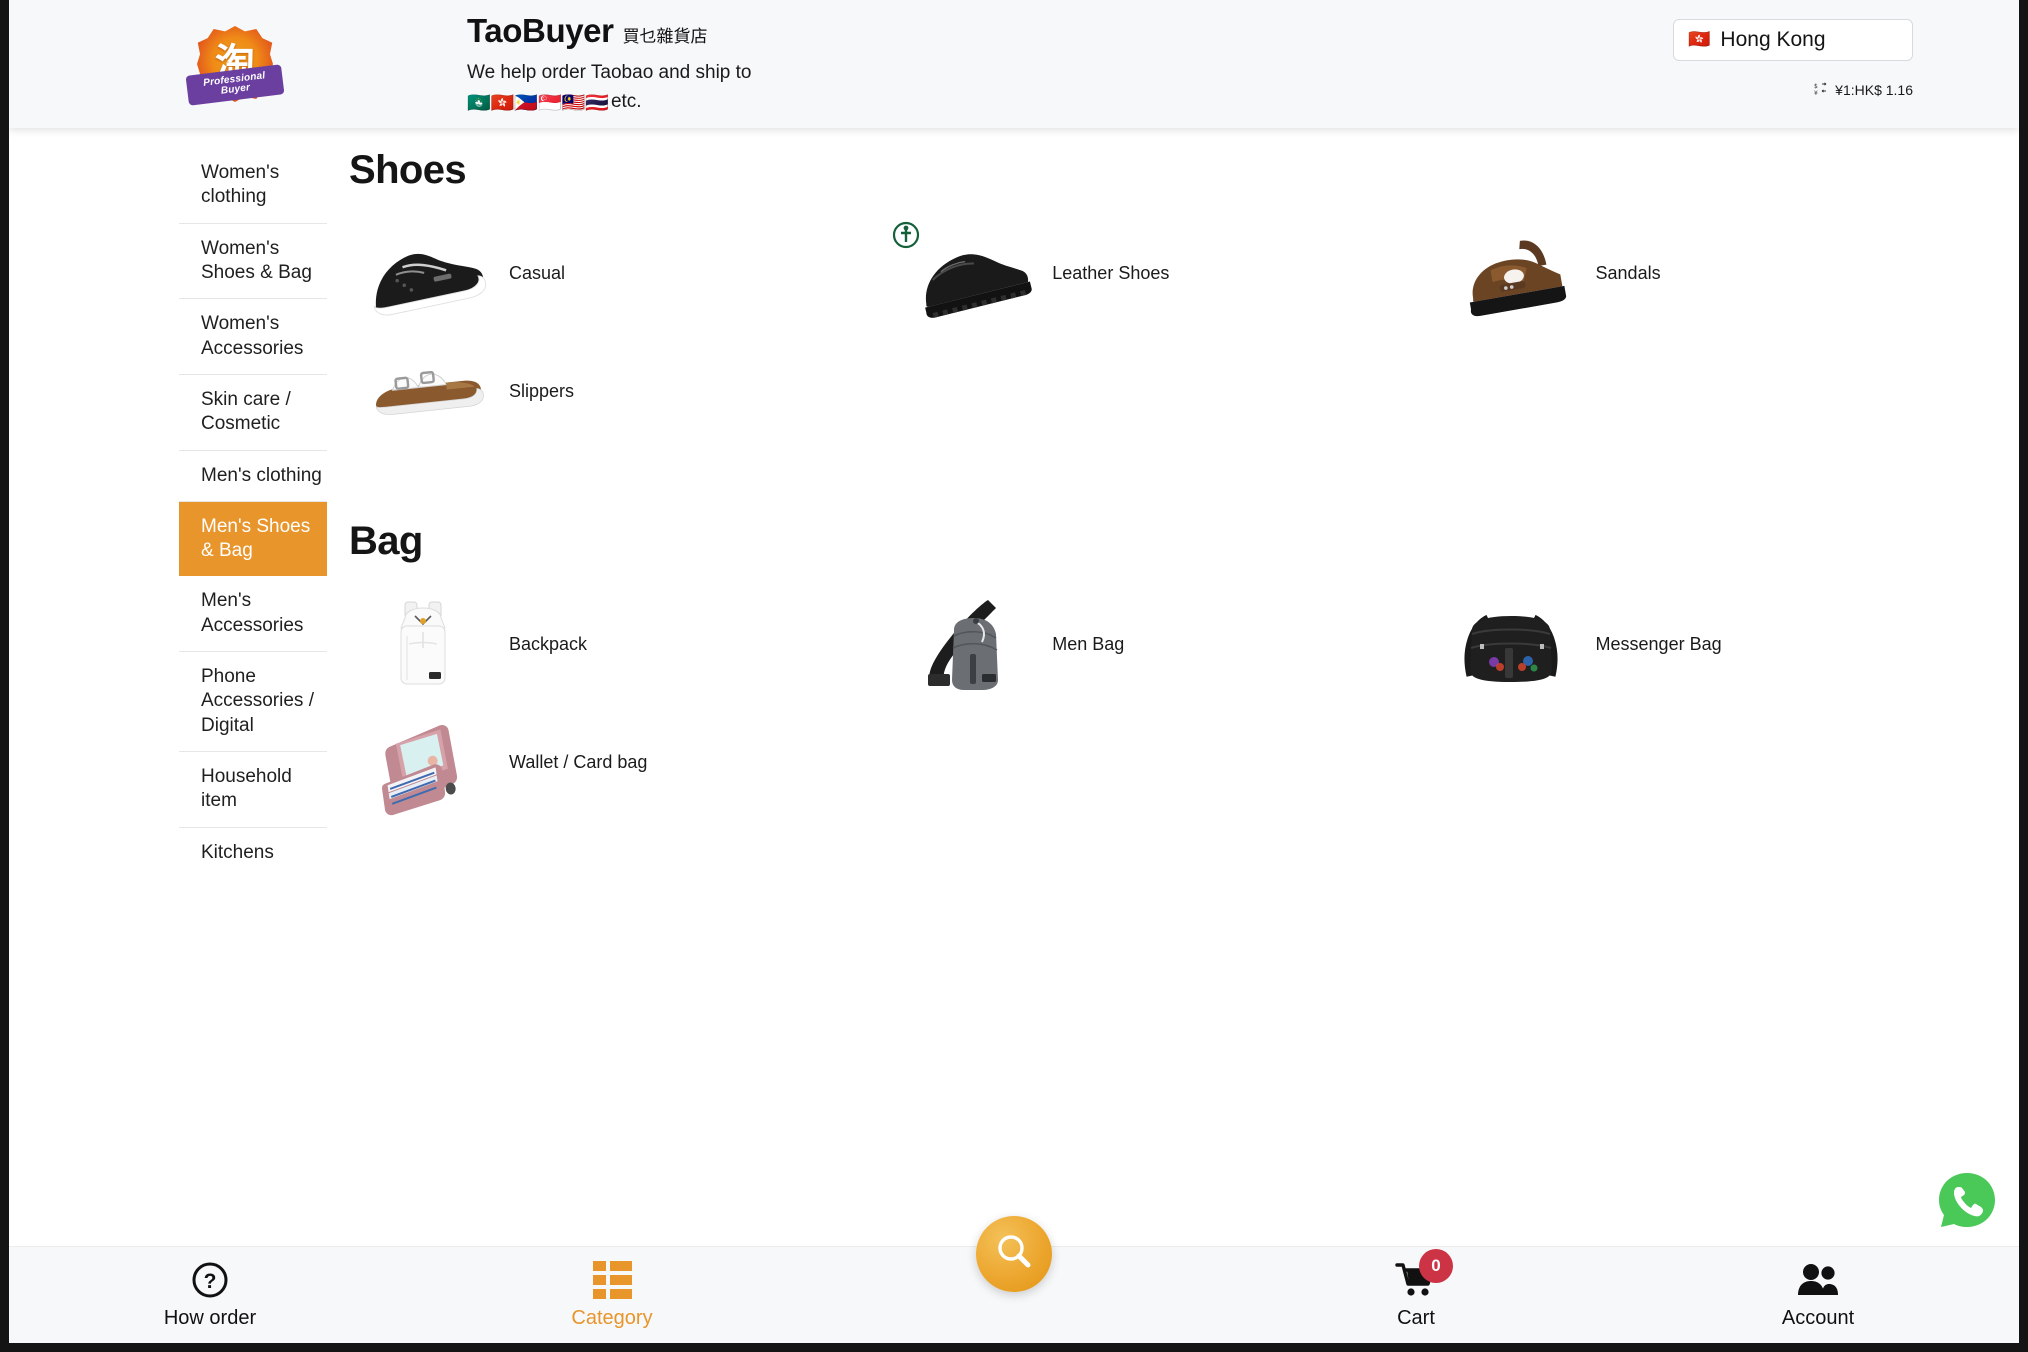  I want to click on product-slippers: Slippers, so click(620, 391).